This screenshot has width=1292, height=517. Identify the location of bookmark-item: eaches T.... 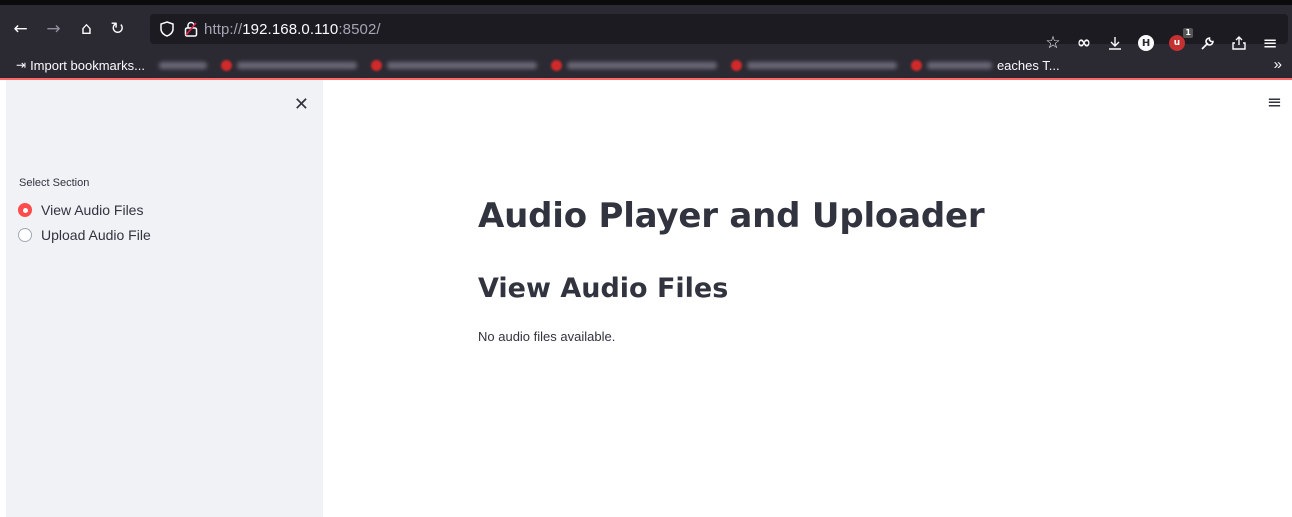
(985, 65).